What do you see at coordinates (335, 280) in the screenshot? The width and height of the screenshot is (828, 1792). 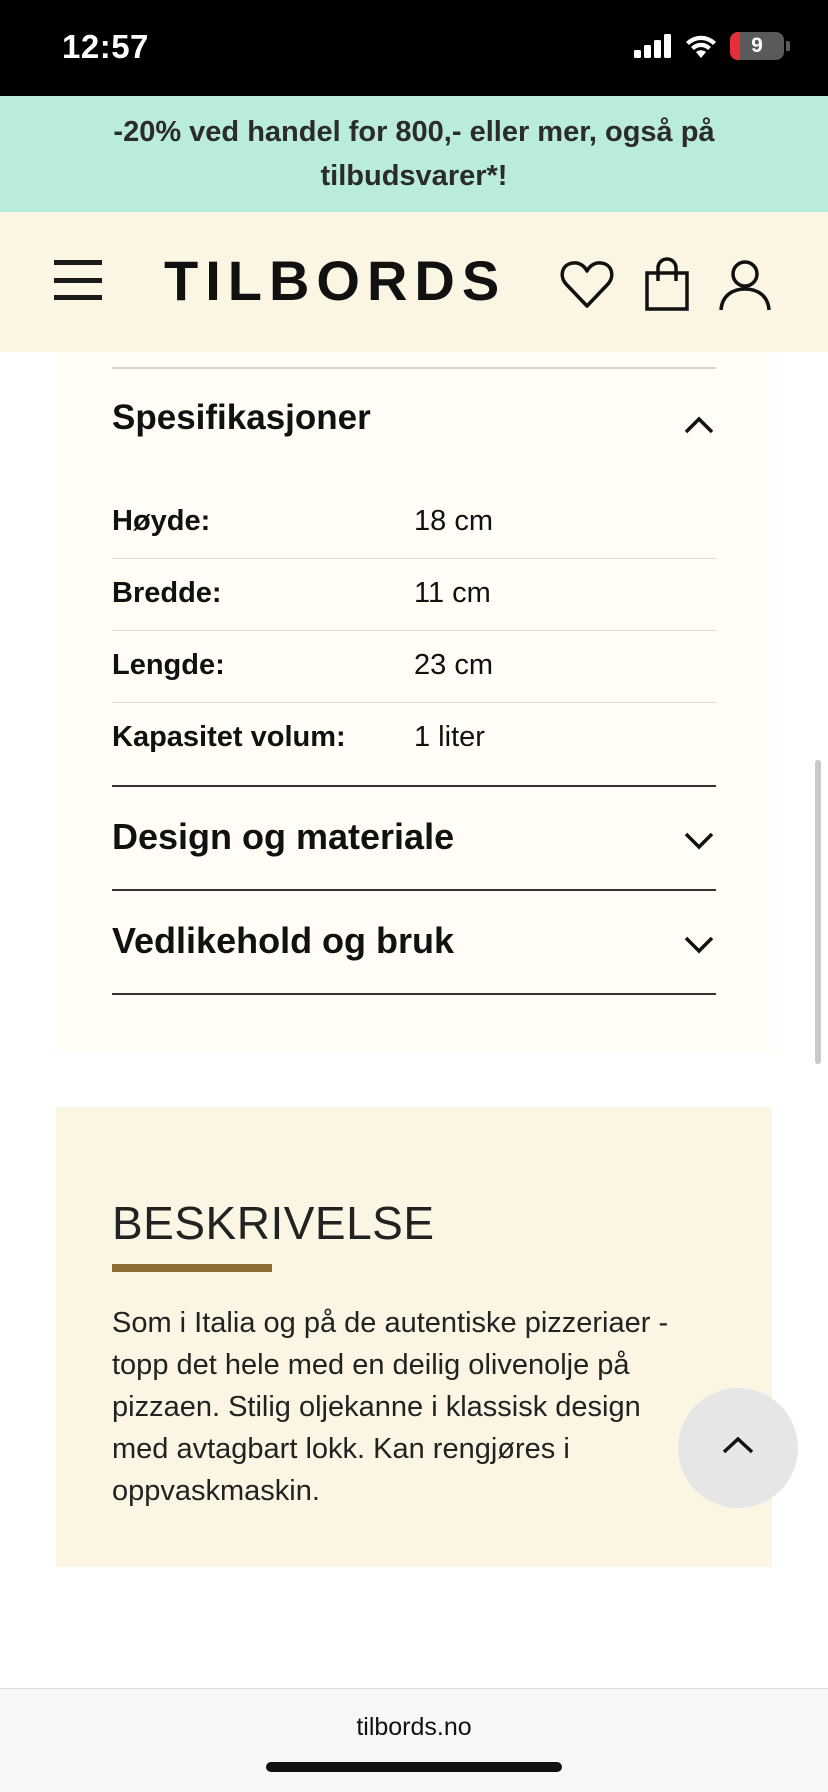 I see `logo: TILBORDS` at bounding box center [335, 280].